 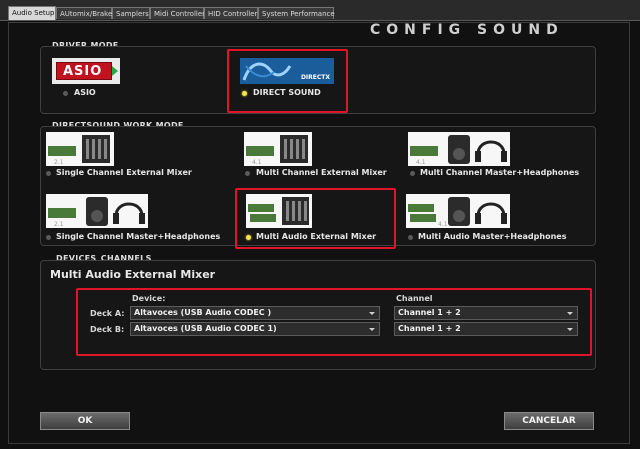 I want to click on asio-option-label: ASIO, so click(x=85, y=92).